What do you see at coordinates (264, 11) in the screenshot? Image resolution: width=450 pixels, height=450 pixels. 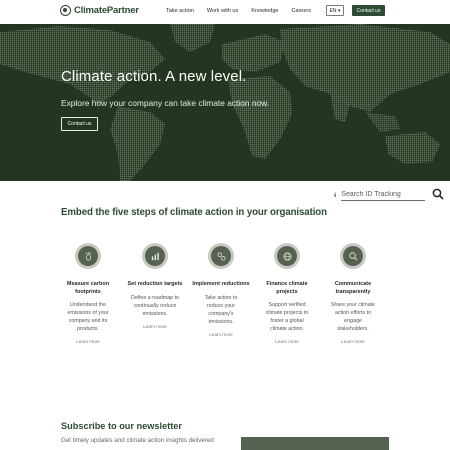 I see `nav-knowledge: Knowledge` at bounding box center [264, 11].